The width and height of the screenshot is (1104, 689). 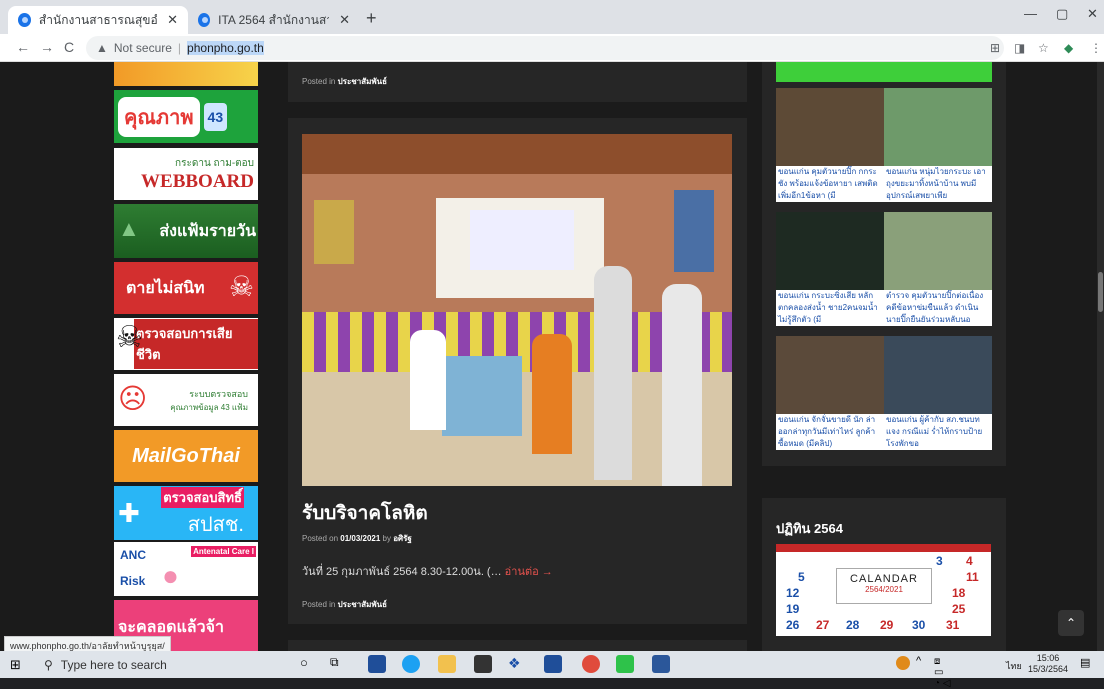 I want to click on menu-icon: ⋮, so click(x=1096, y=48).